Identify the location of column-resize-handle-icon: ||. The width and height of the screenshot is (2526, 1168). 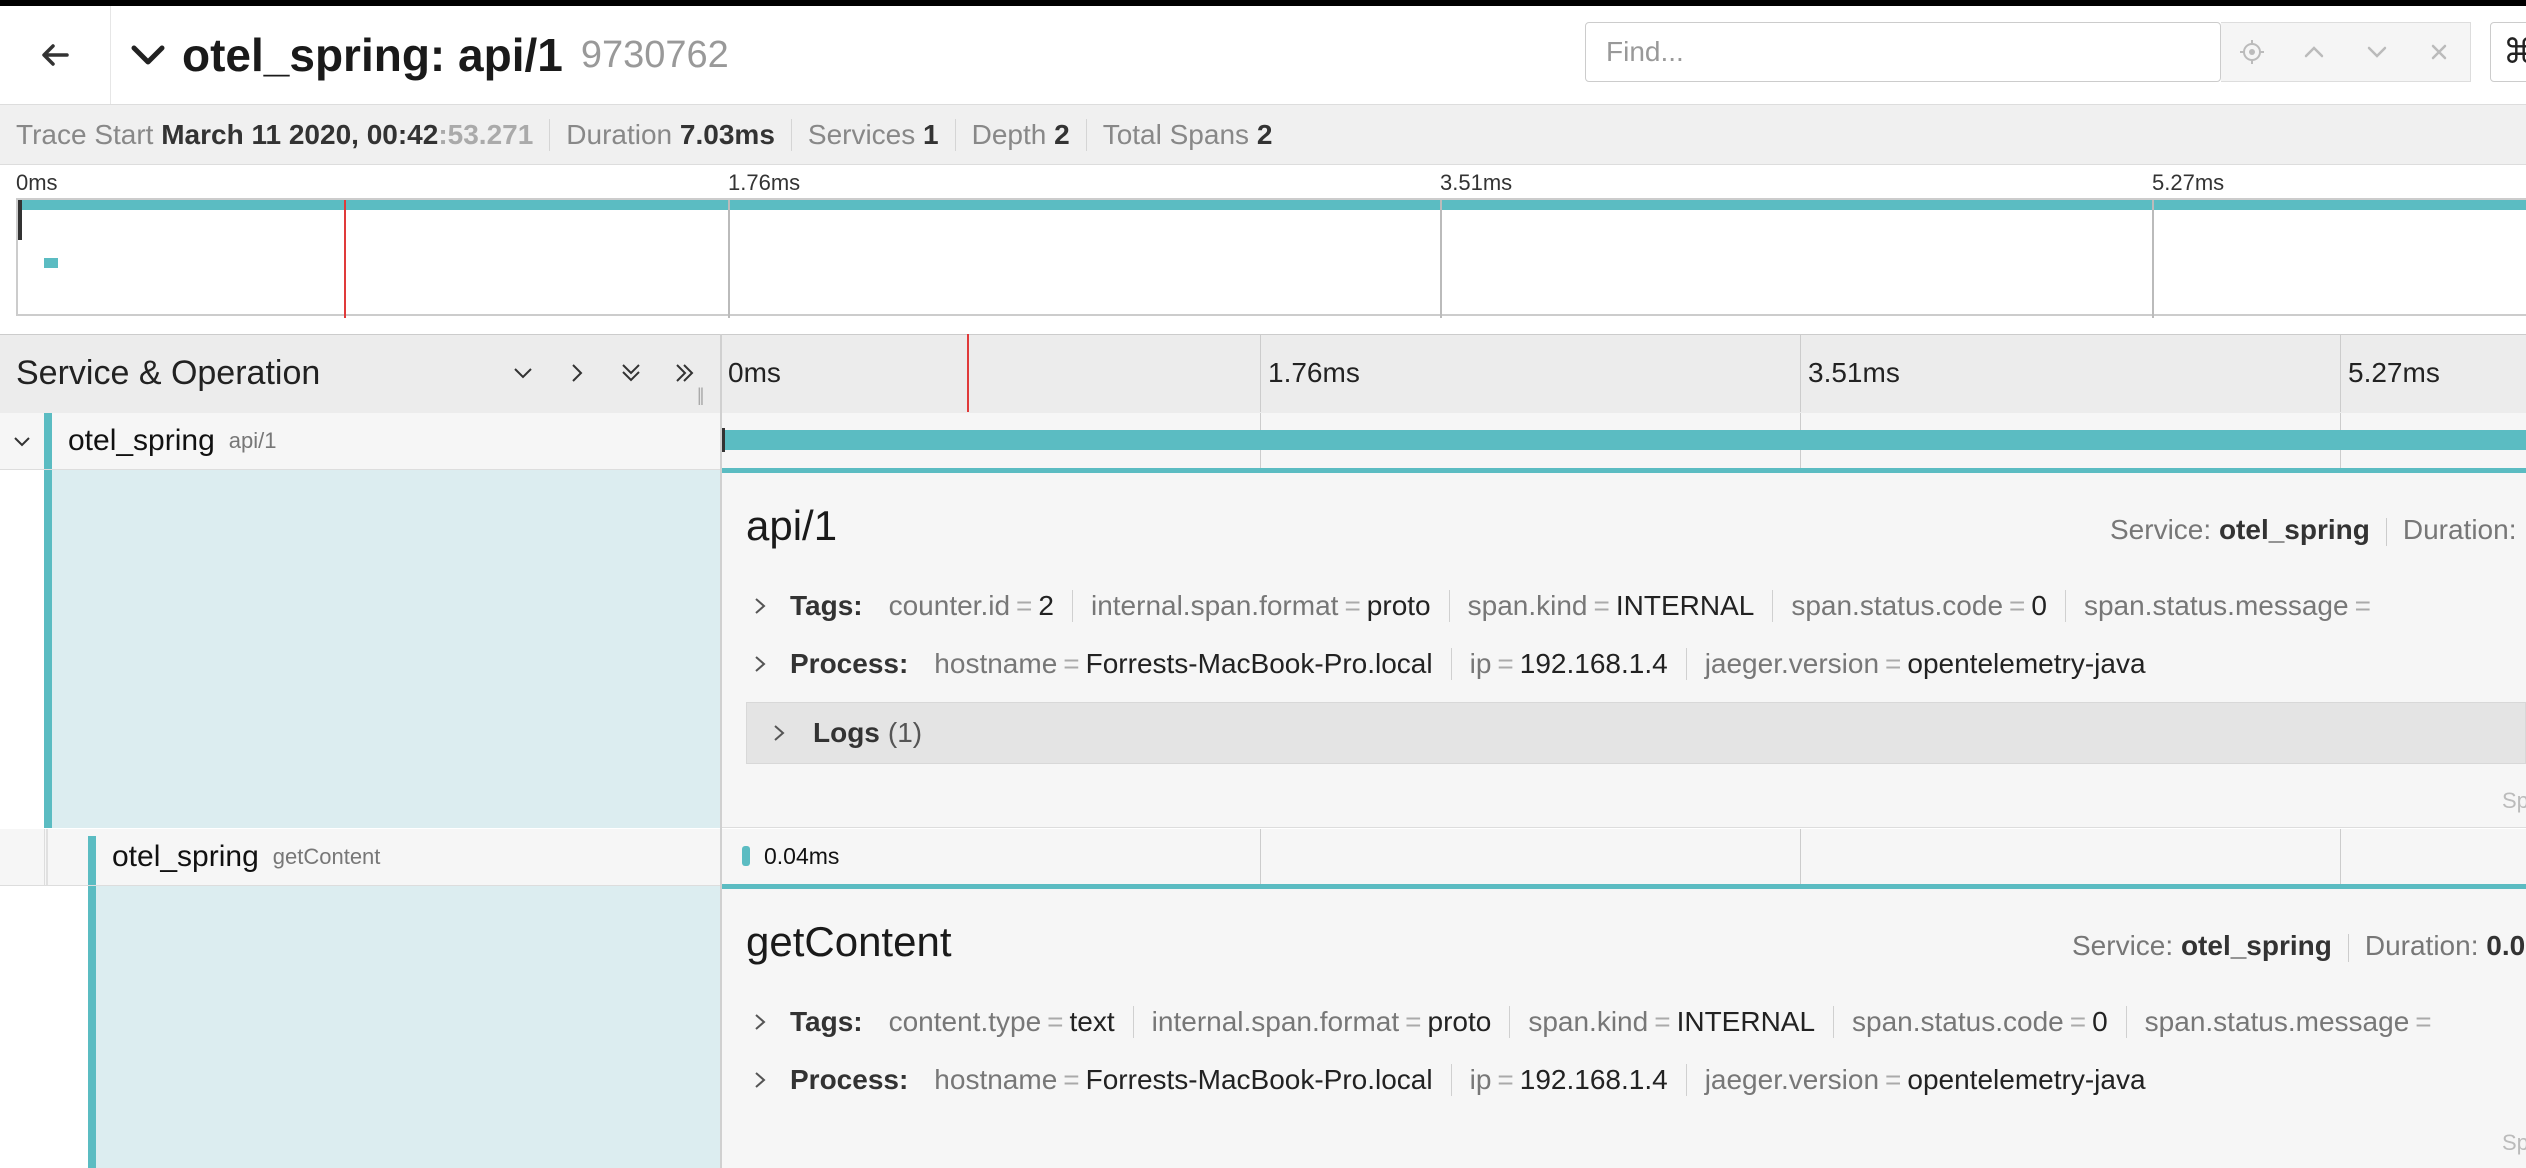
(701, 395).